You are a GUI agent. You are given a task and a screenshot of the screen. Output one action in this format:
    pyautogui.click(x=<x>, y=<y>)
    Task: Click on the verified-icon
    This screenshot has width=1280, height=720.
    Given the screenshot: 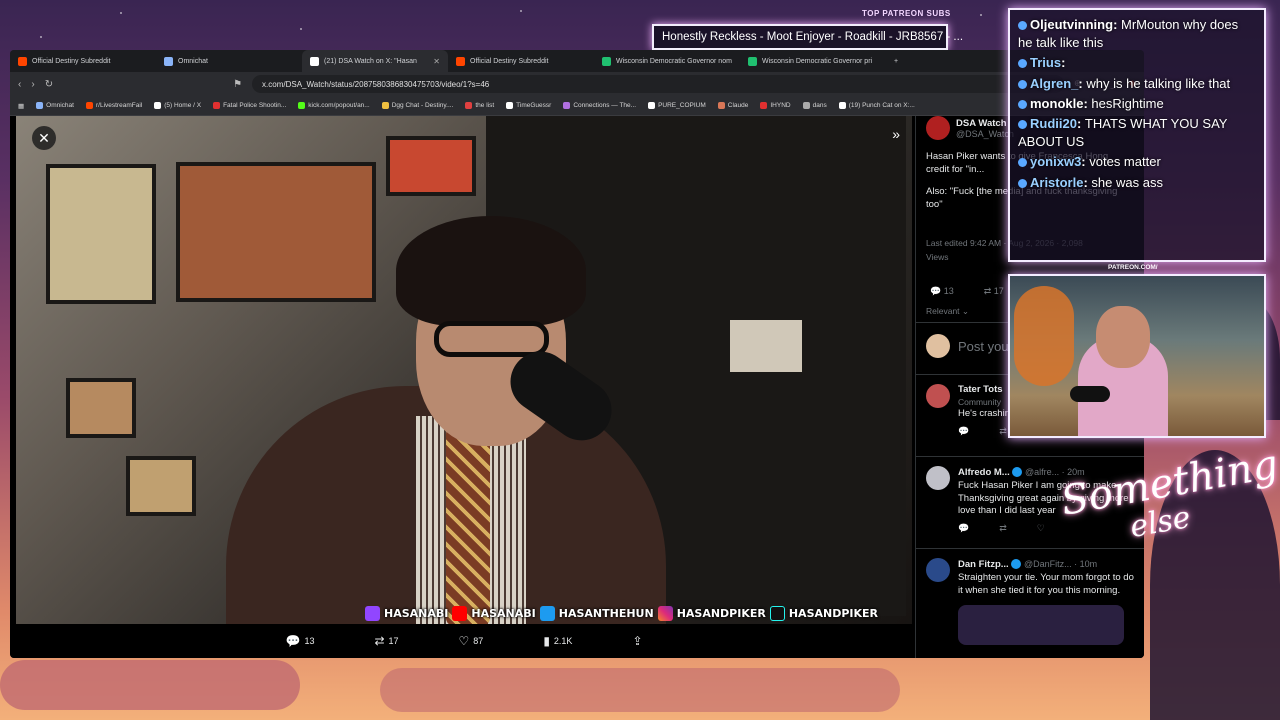 What is the action you would take?
    pyautogui.click(x=1016, y=564)
    